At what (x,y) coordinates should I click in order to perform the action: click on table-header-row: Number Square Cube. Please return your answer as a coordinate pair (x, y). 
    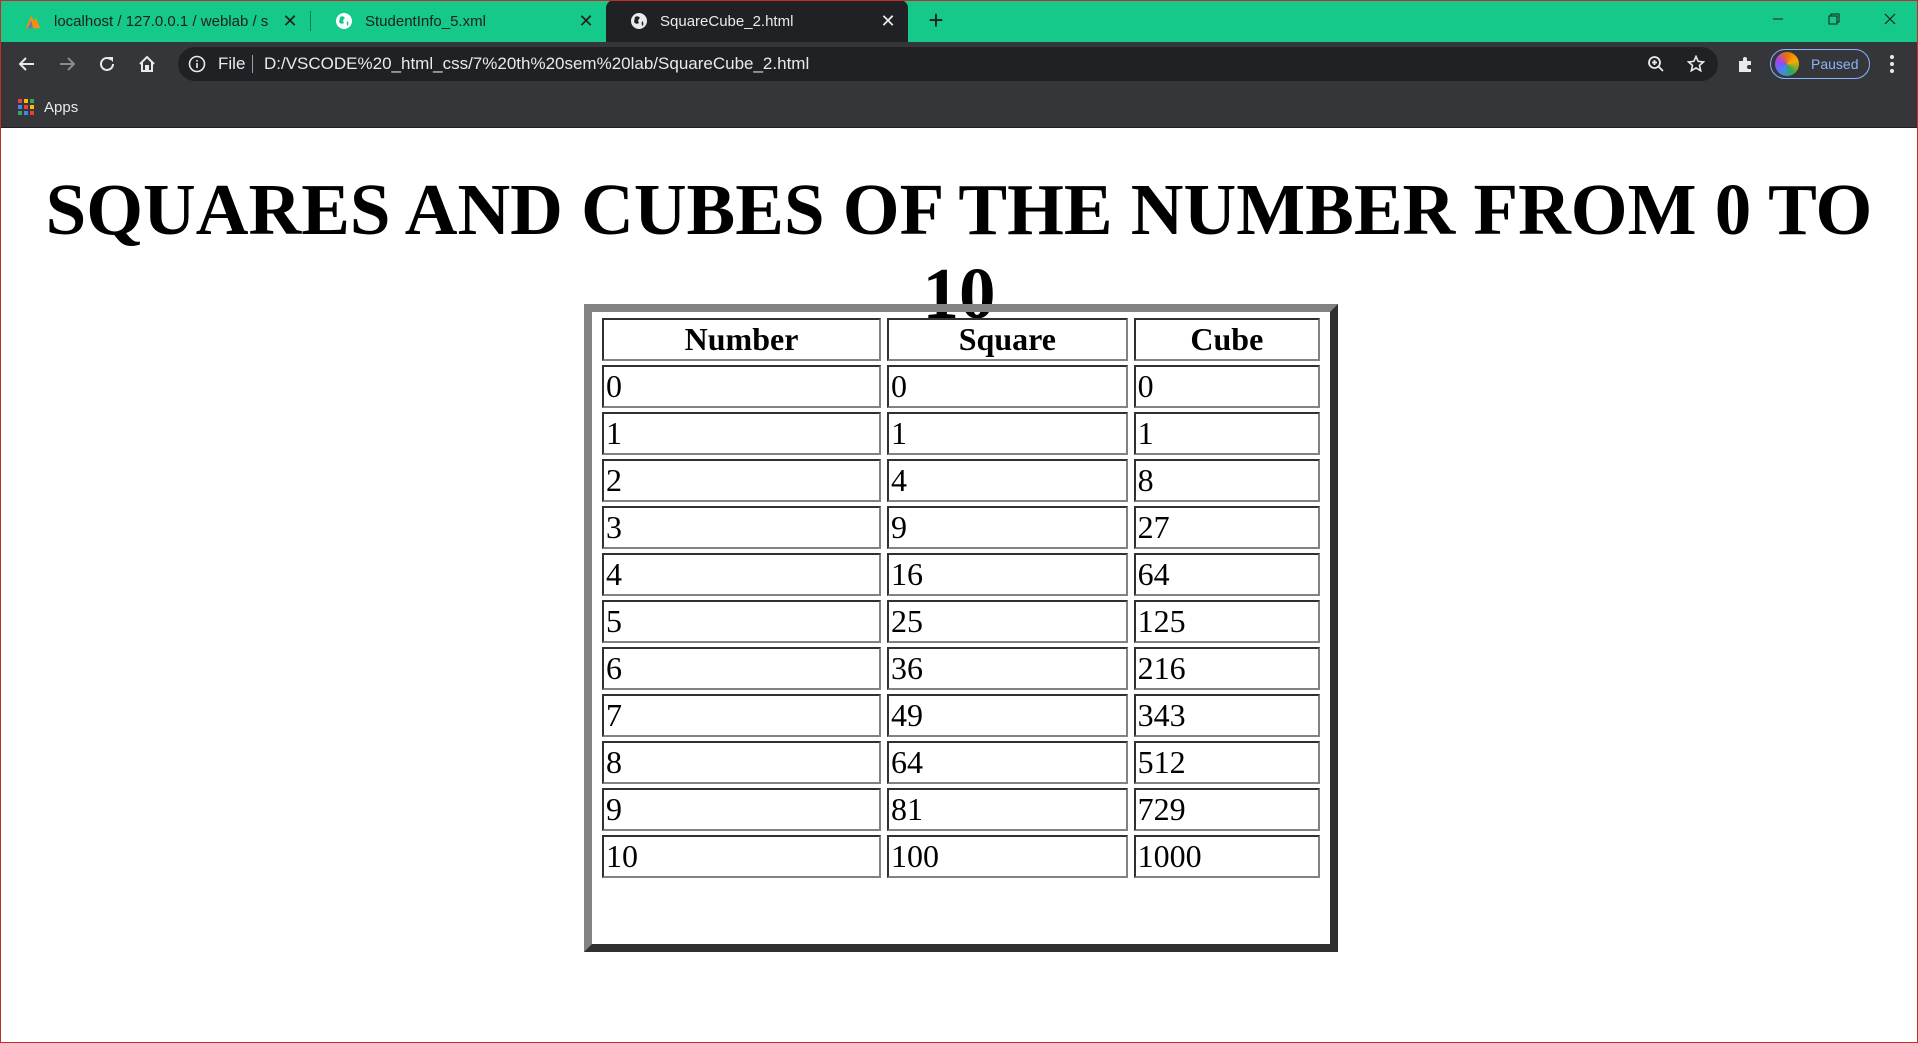
    Looking at the image, I should click on (961, 339).